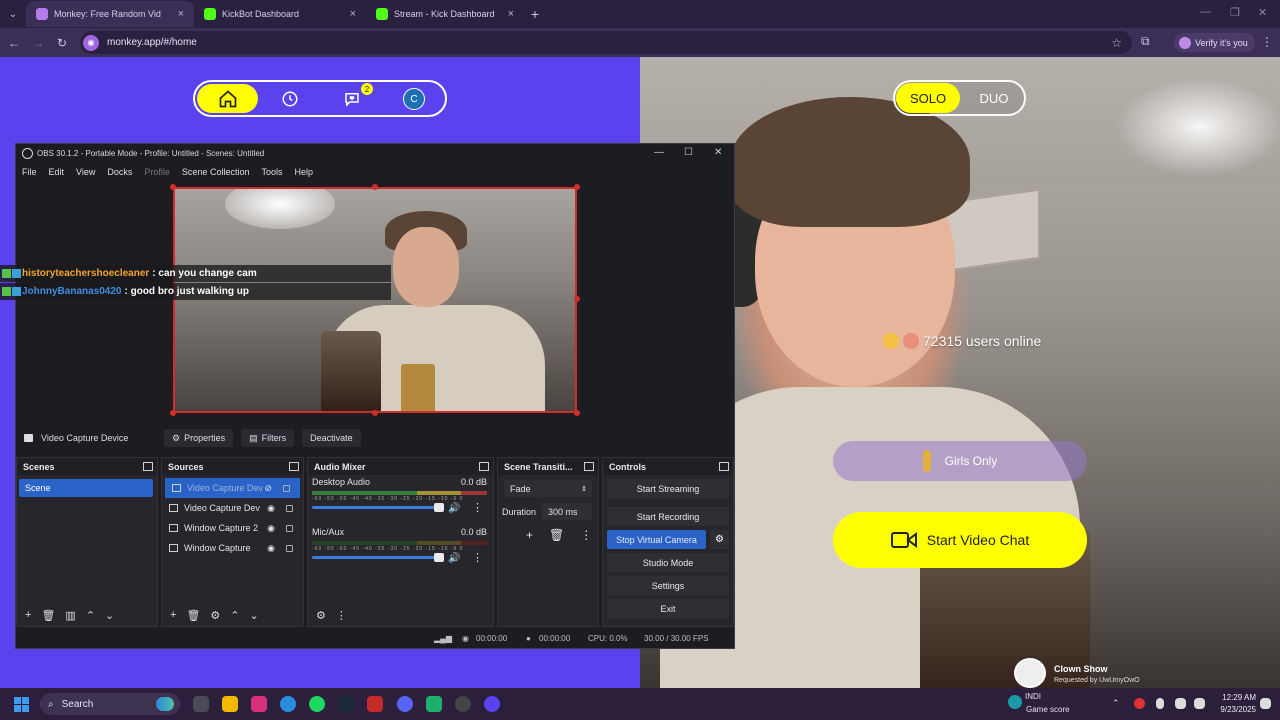 The height and width of the screenshot is (720, 1280). Describe the element at coordinates (268, 488) in the screenshot. I see `hidden-eye-icon: ⊘` at that location.